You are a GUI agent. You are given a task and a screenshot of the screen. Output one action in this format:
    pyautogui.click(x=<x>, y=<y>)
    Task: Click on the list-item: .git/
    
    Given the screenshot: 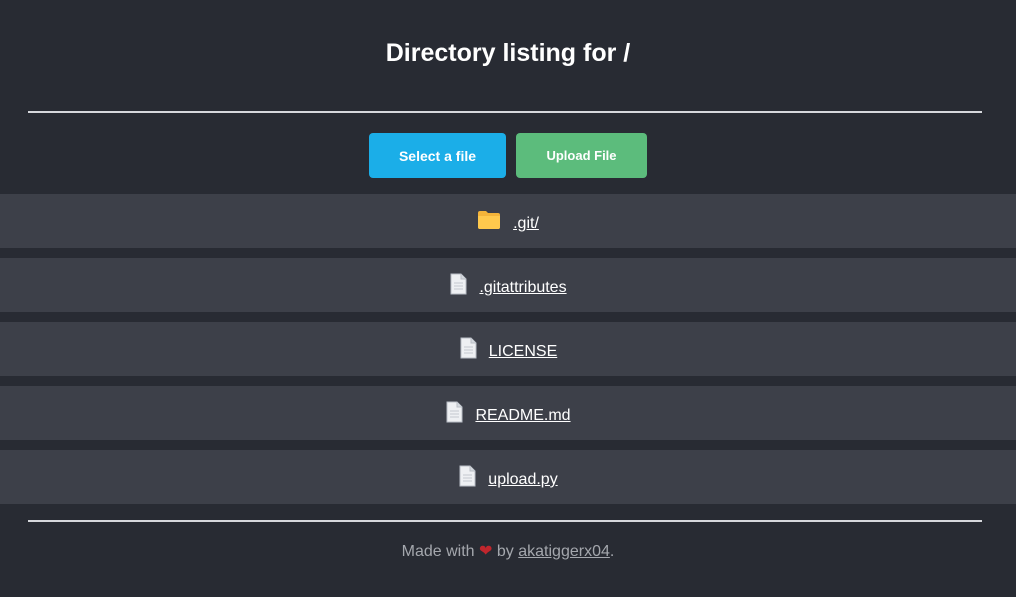 What is the action you would take?
    pyautogui.click(x=508, y=221)
    